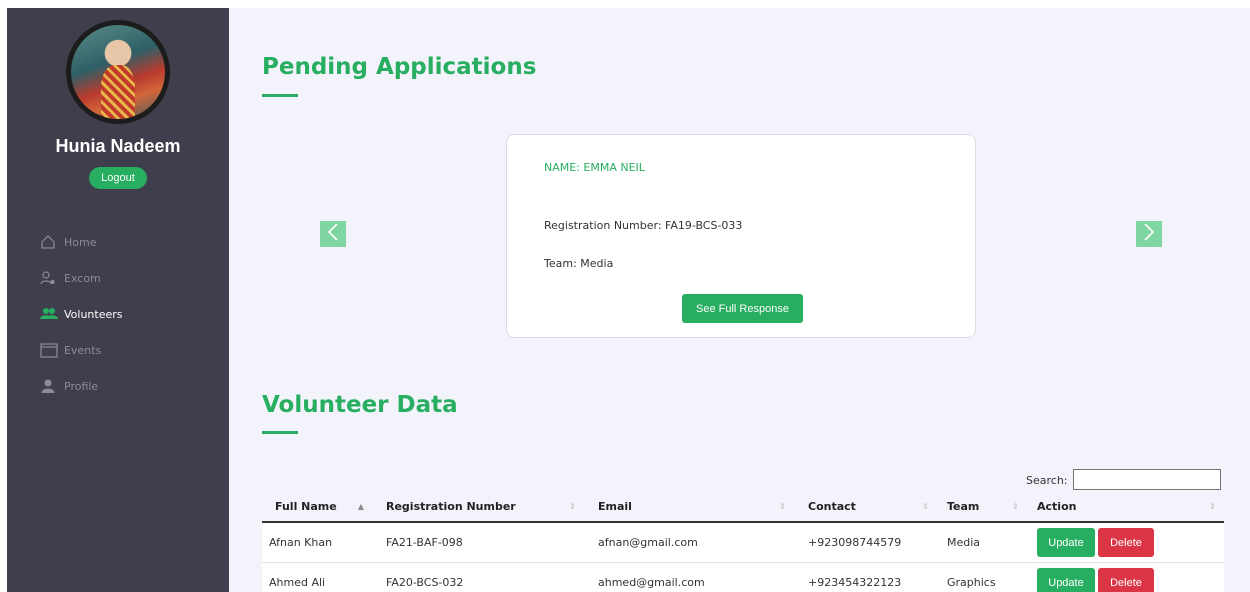 The image size is (1250, 592). I want to click on cell-contact: +923454322123, so click(855, 582).